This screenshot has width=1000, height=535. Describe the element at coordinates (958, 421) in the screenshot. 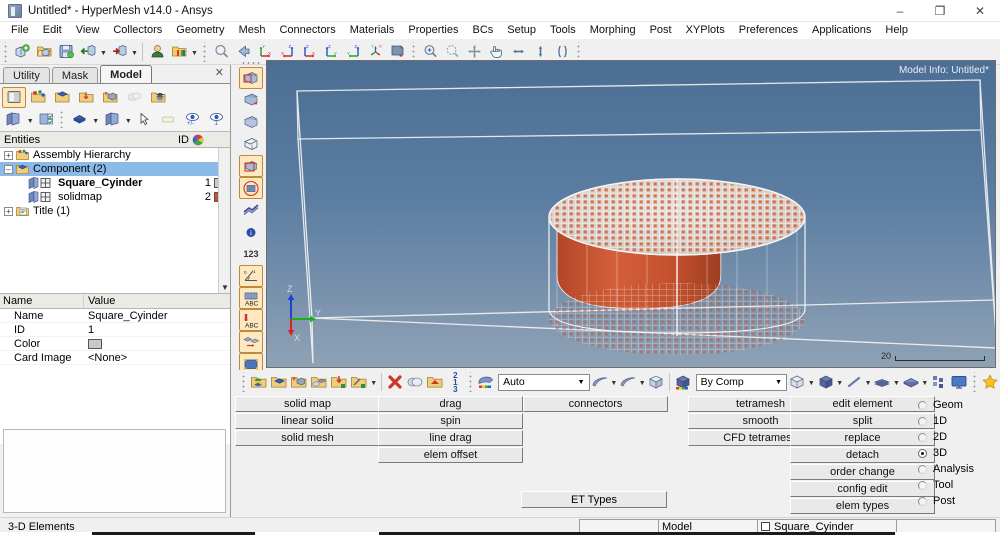

I see `radio-1d: 1D` at that location.